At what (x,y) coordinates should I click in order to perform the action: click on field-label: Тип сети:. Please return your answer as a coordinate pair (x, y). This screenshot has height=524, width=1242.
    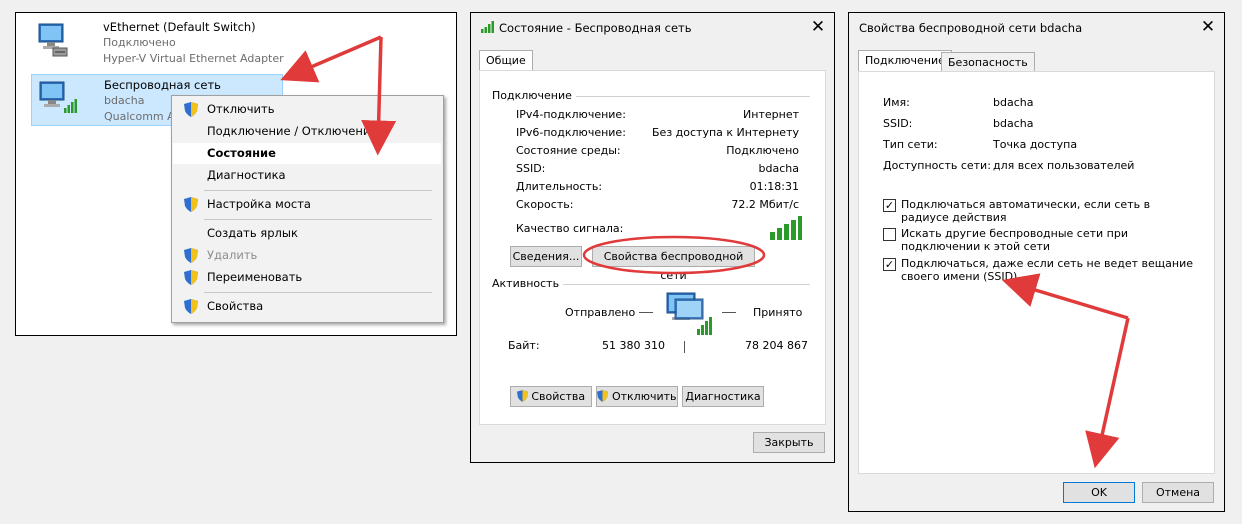
    Looking at the image, I should click on (910, 144).